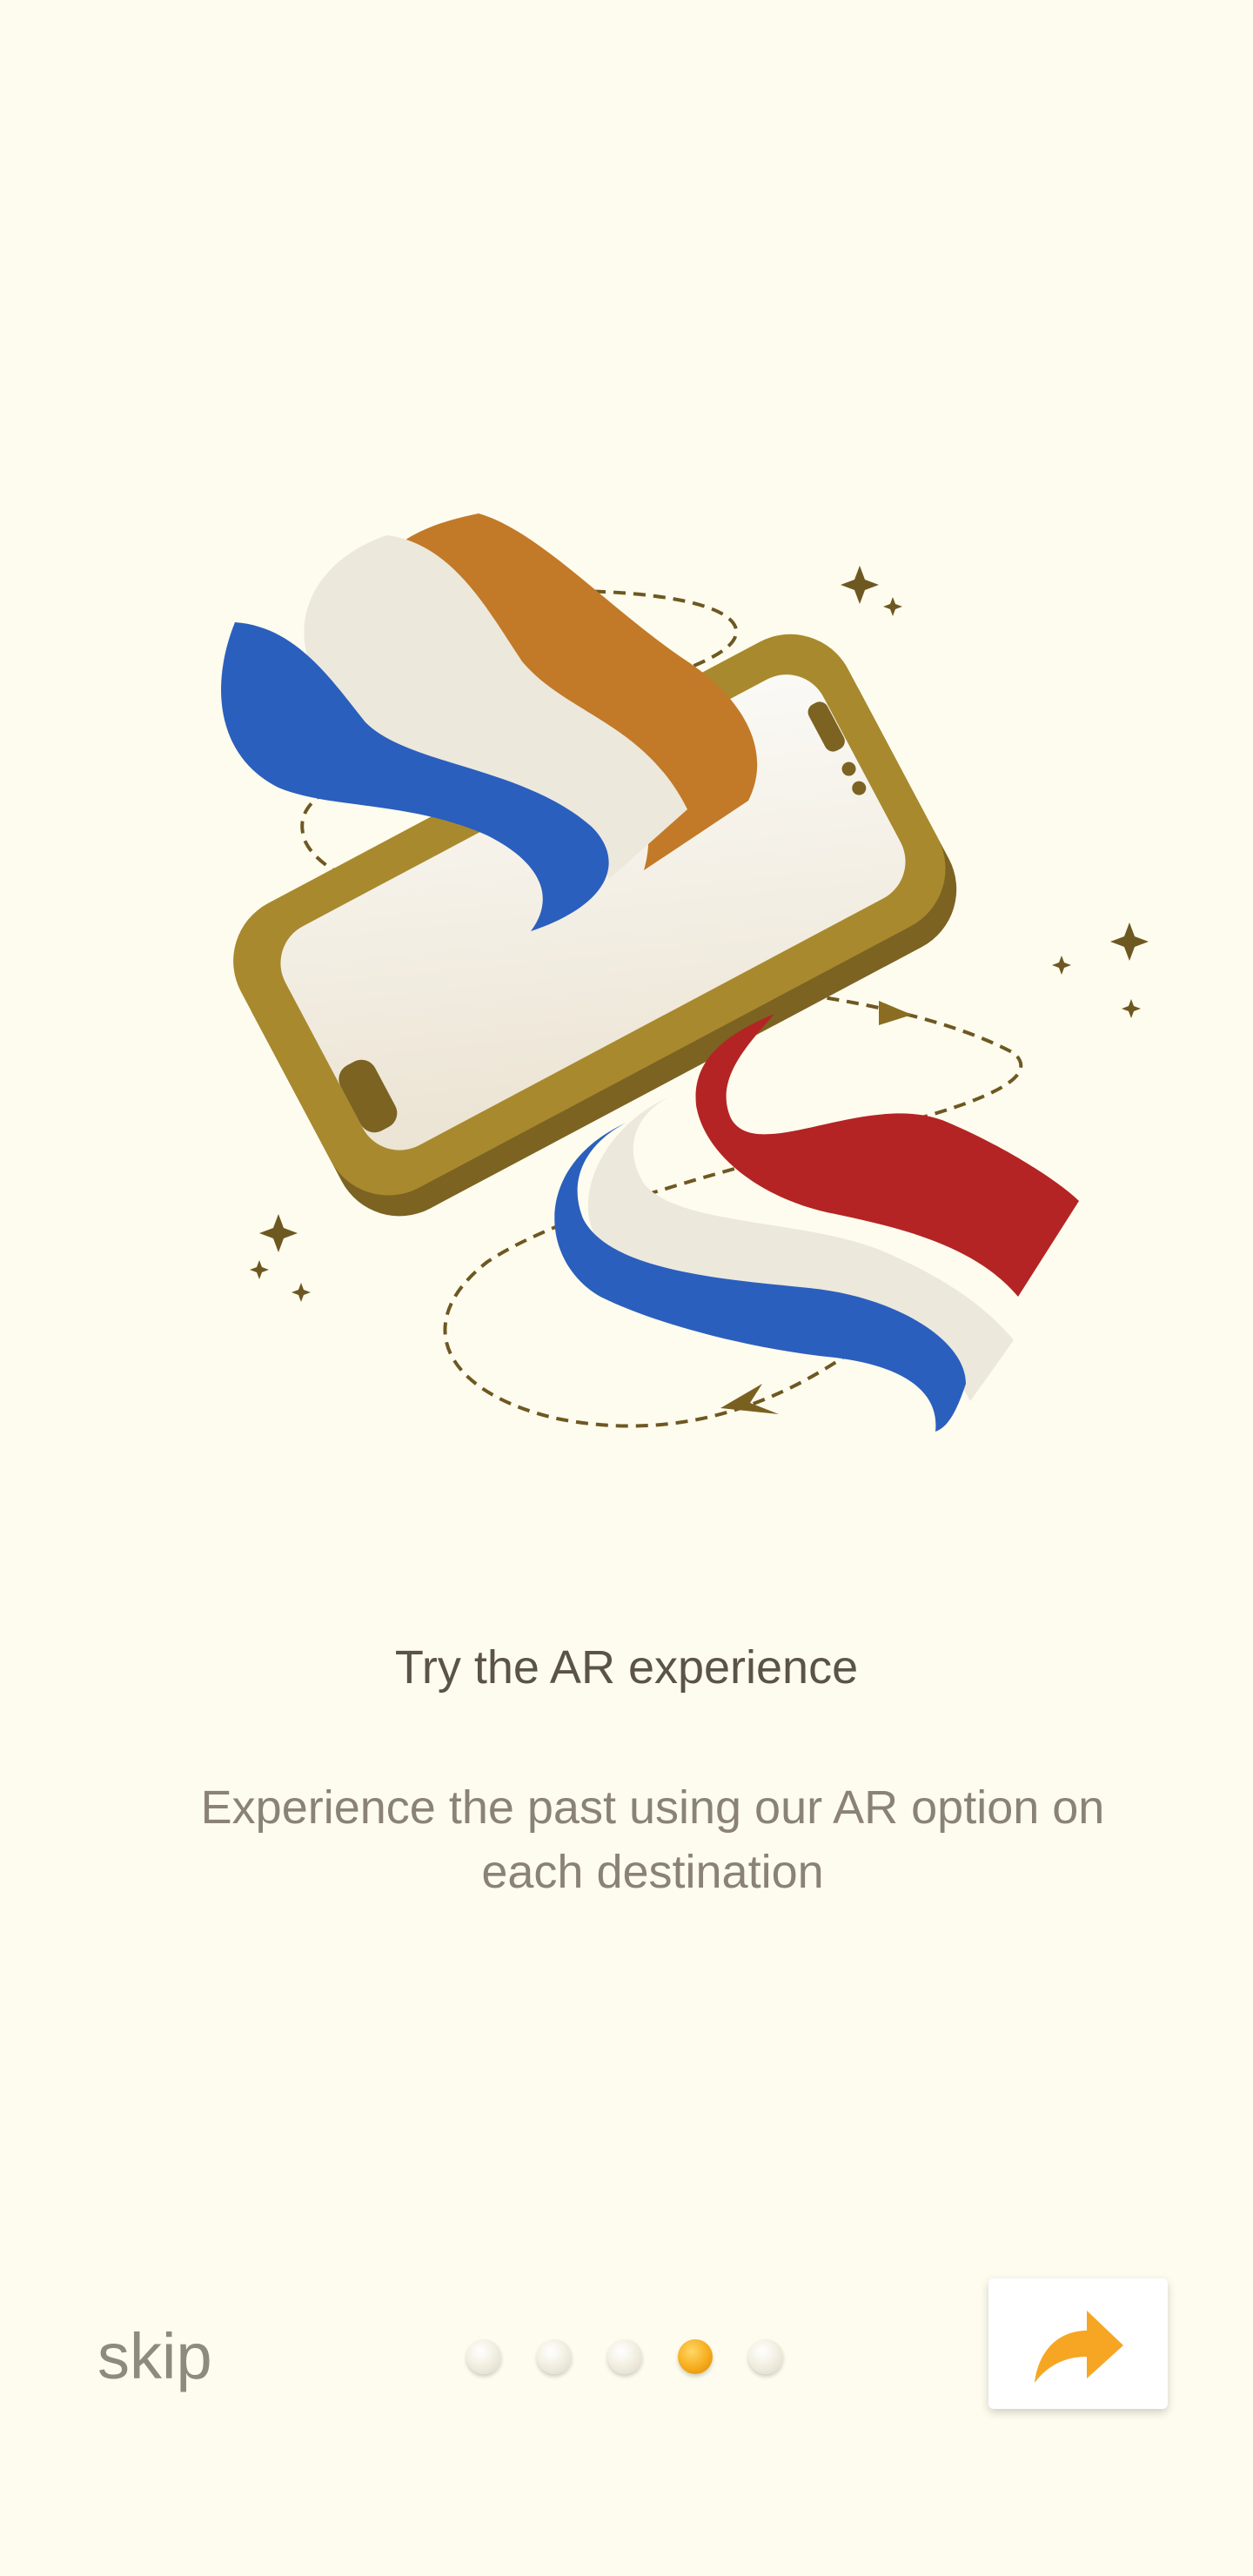  I want to click on page-dot-4-active, so click(695, 2356).